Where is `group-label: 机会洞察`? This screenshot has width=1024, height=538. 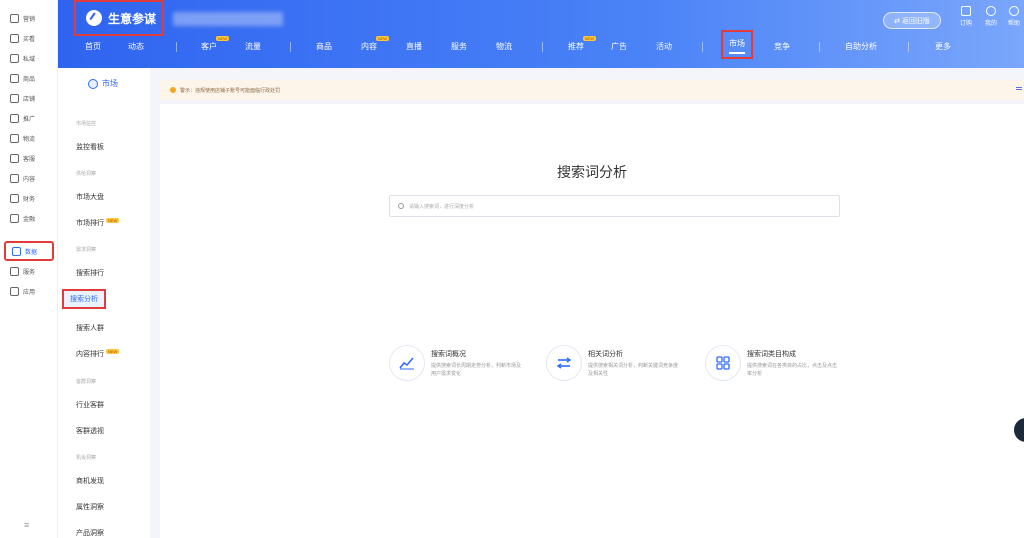
group-label: 机会洞察 is located at coordinates (86, 458).